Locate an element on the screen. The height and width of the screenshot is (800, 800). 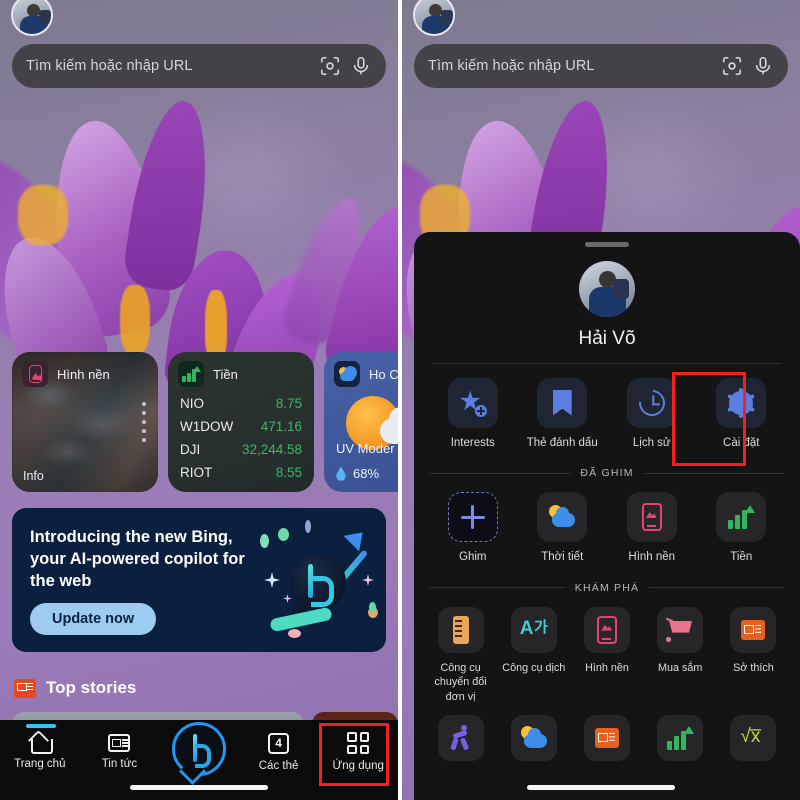
explore-grid-row2: √x̅ is located at coordinates (607, 733).